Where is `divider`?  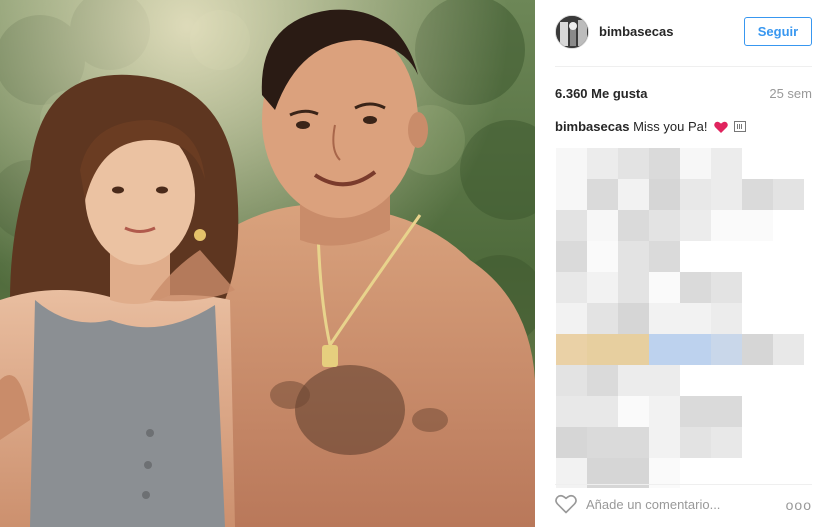
divider is located at coordinates (683, 66).